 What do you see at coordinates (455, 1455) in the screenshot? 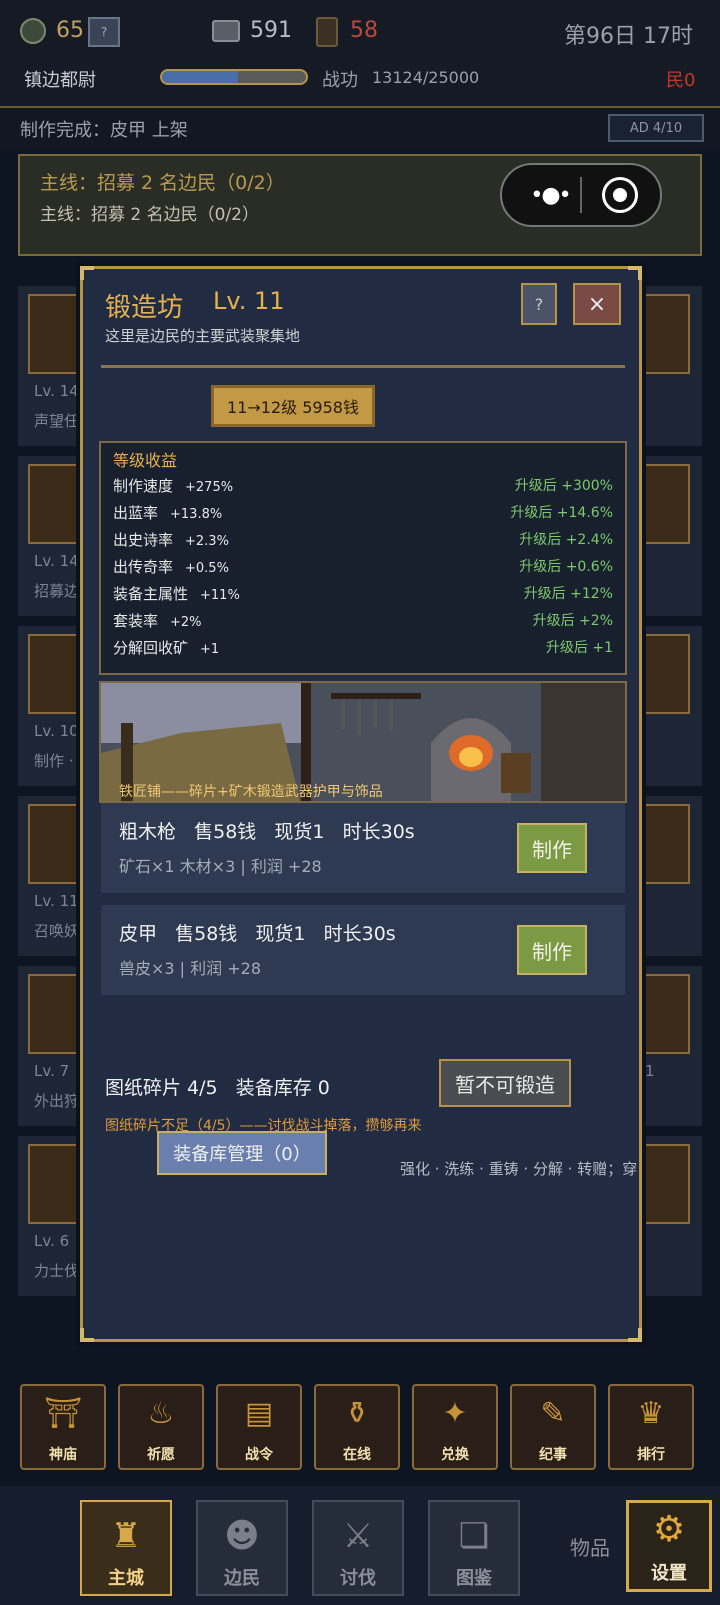
I see `icon-label: 兑换` at bounding box center [455, 1455].